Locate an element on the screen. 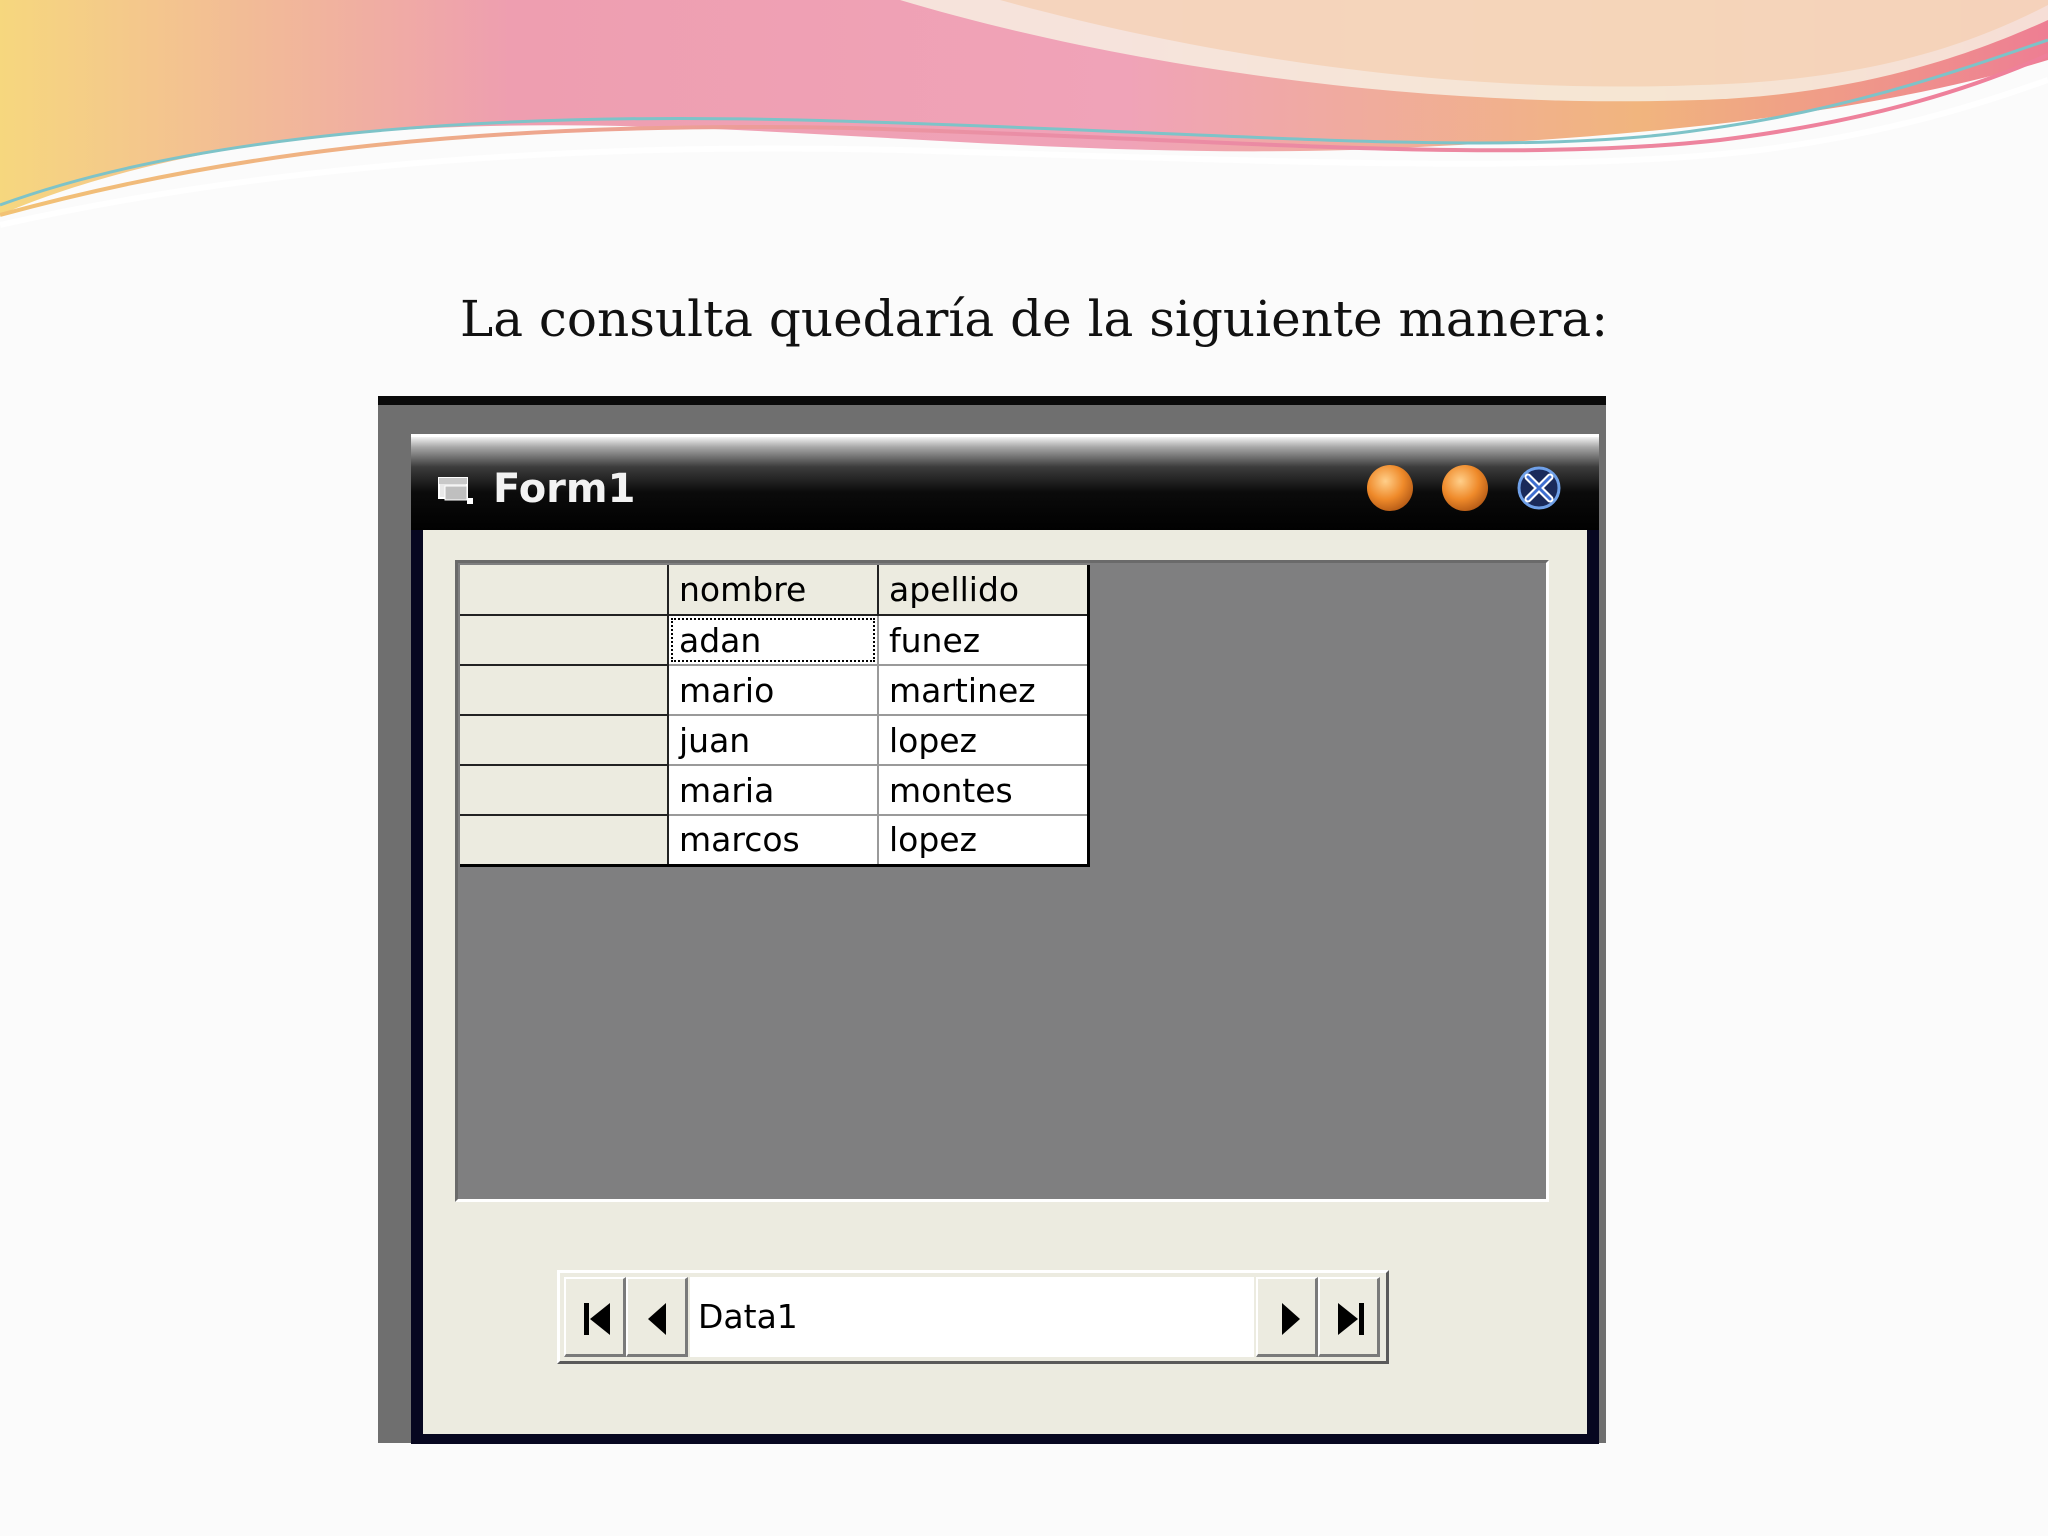 This screenshot has height=1536, width=2048. move-first-button is located at coordinates (595, 1317).